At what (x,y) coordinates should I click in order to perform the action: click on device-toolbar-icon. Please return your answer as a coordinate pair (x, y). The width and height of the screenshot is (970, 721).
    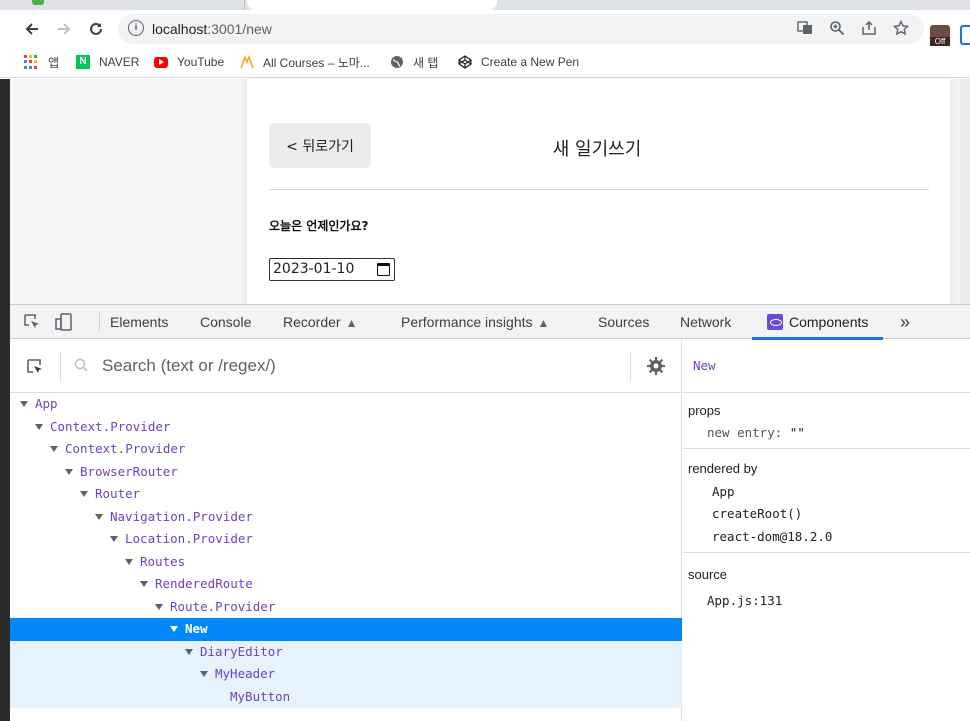
    Looking at the image, I should click on (64, 322).